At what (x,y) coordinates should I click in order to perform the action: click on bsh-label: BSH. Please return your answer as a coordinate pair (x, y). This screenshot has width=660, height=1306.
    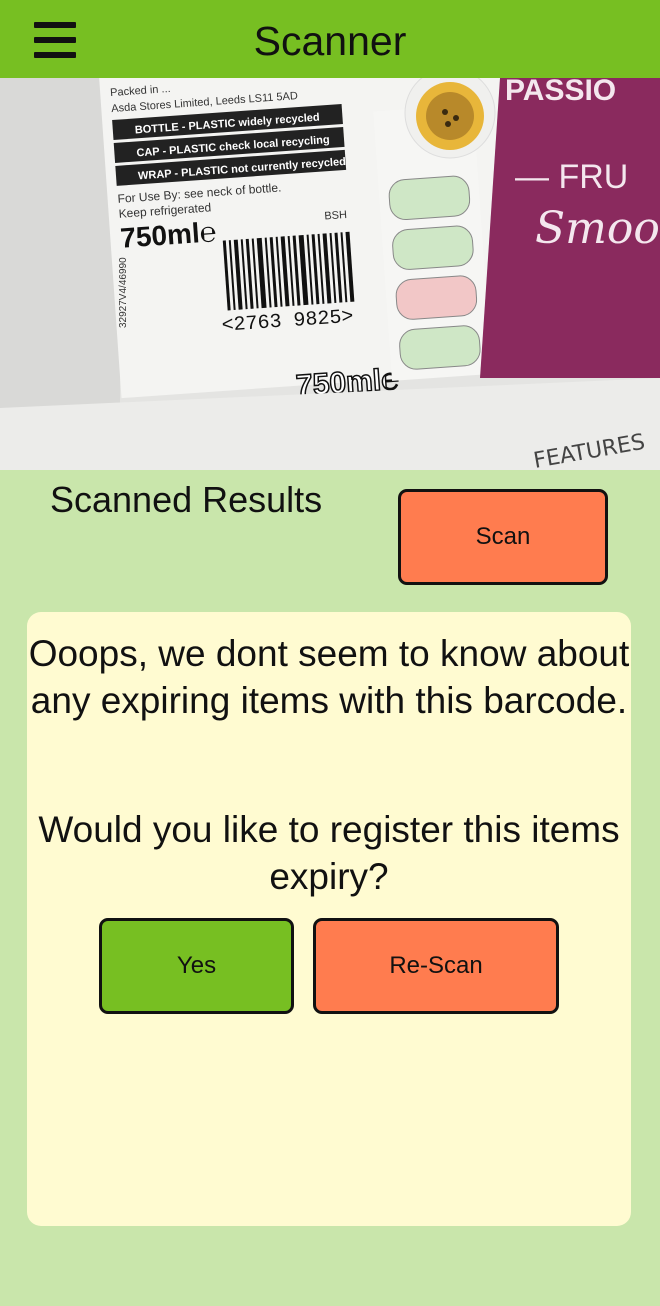
    Looking at the image, I should click on (335, 216).